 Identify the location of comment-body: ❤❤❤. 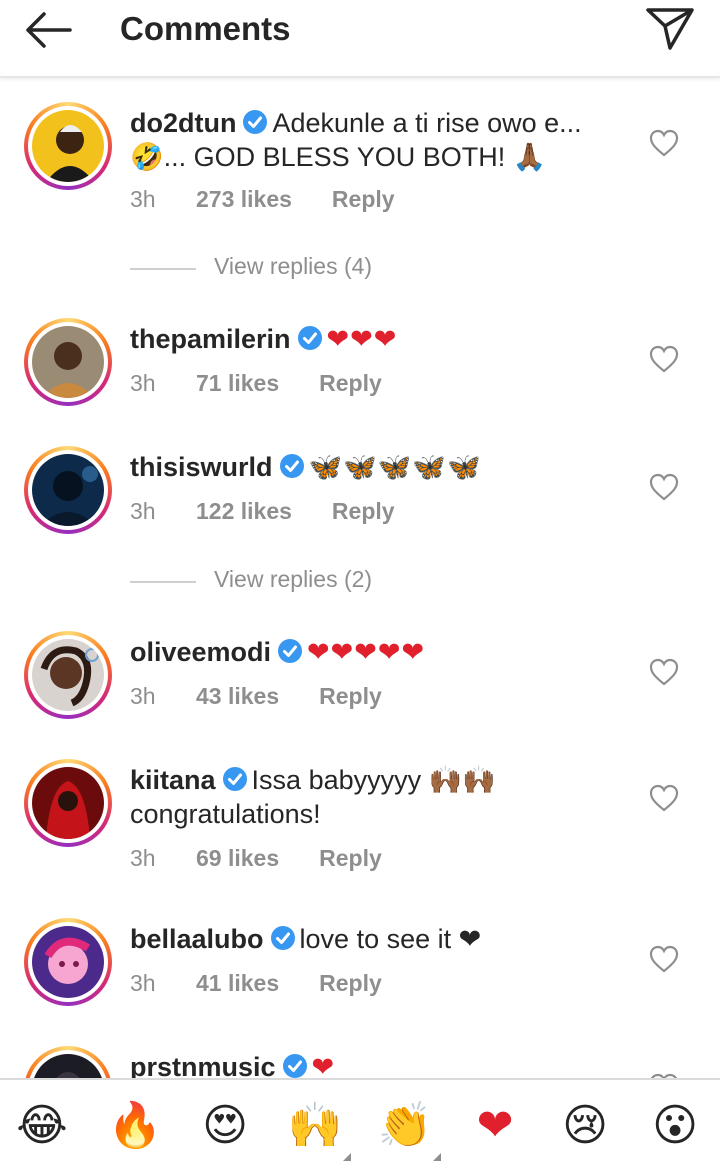
(362, 339).